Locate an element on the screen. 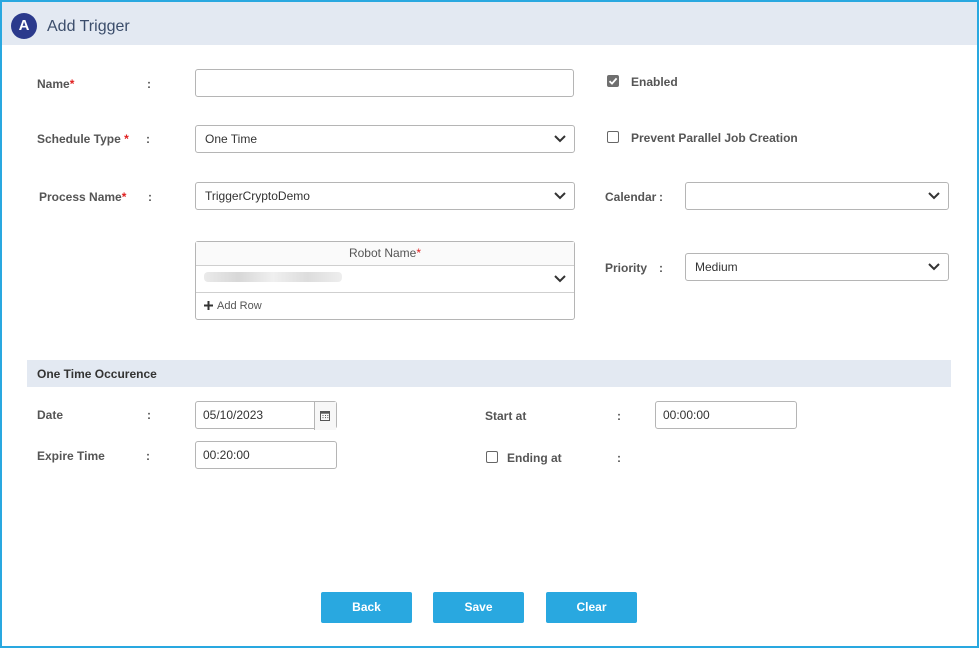  priority-colon: : is located at coordinates (661, 268).